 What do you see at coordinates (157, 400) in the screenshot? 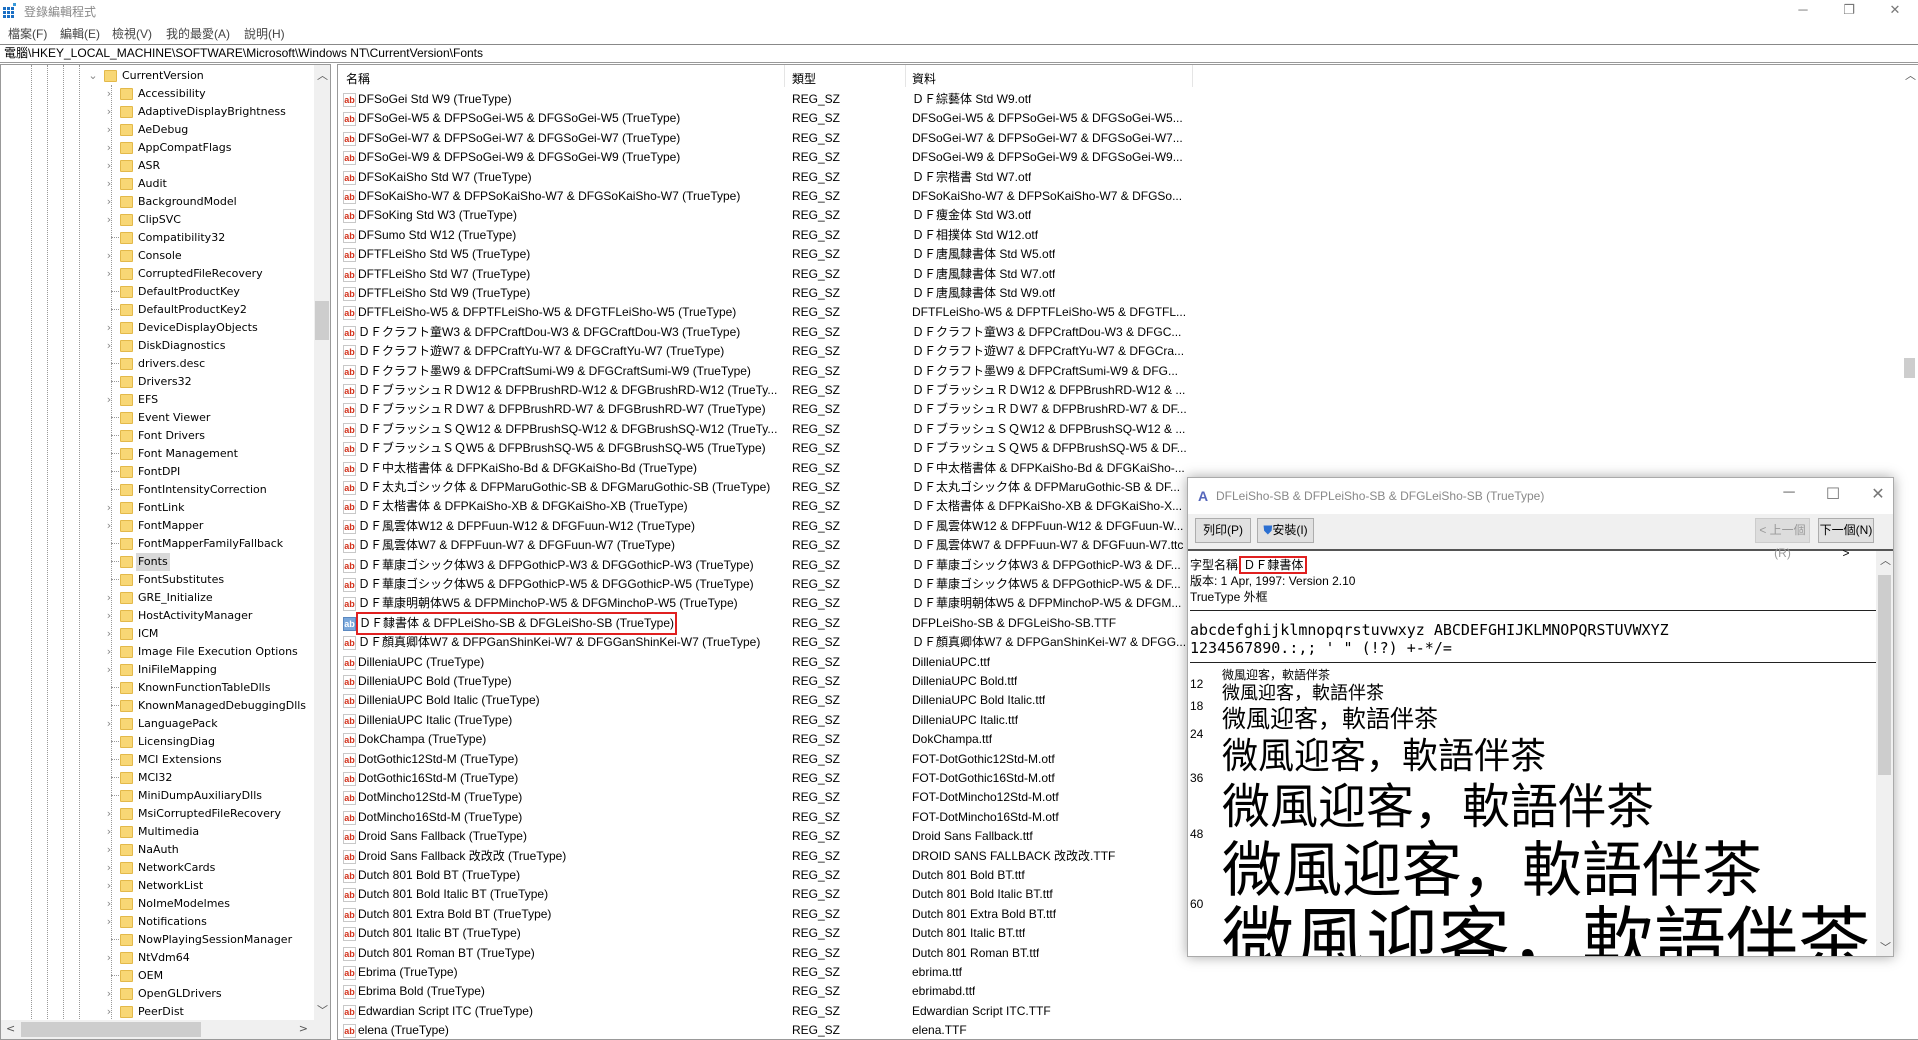
I see `tree-item: › EFS` at bounding box center [157, 400].